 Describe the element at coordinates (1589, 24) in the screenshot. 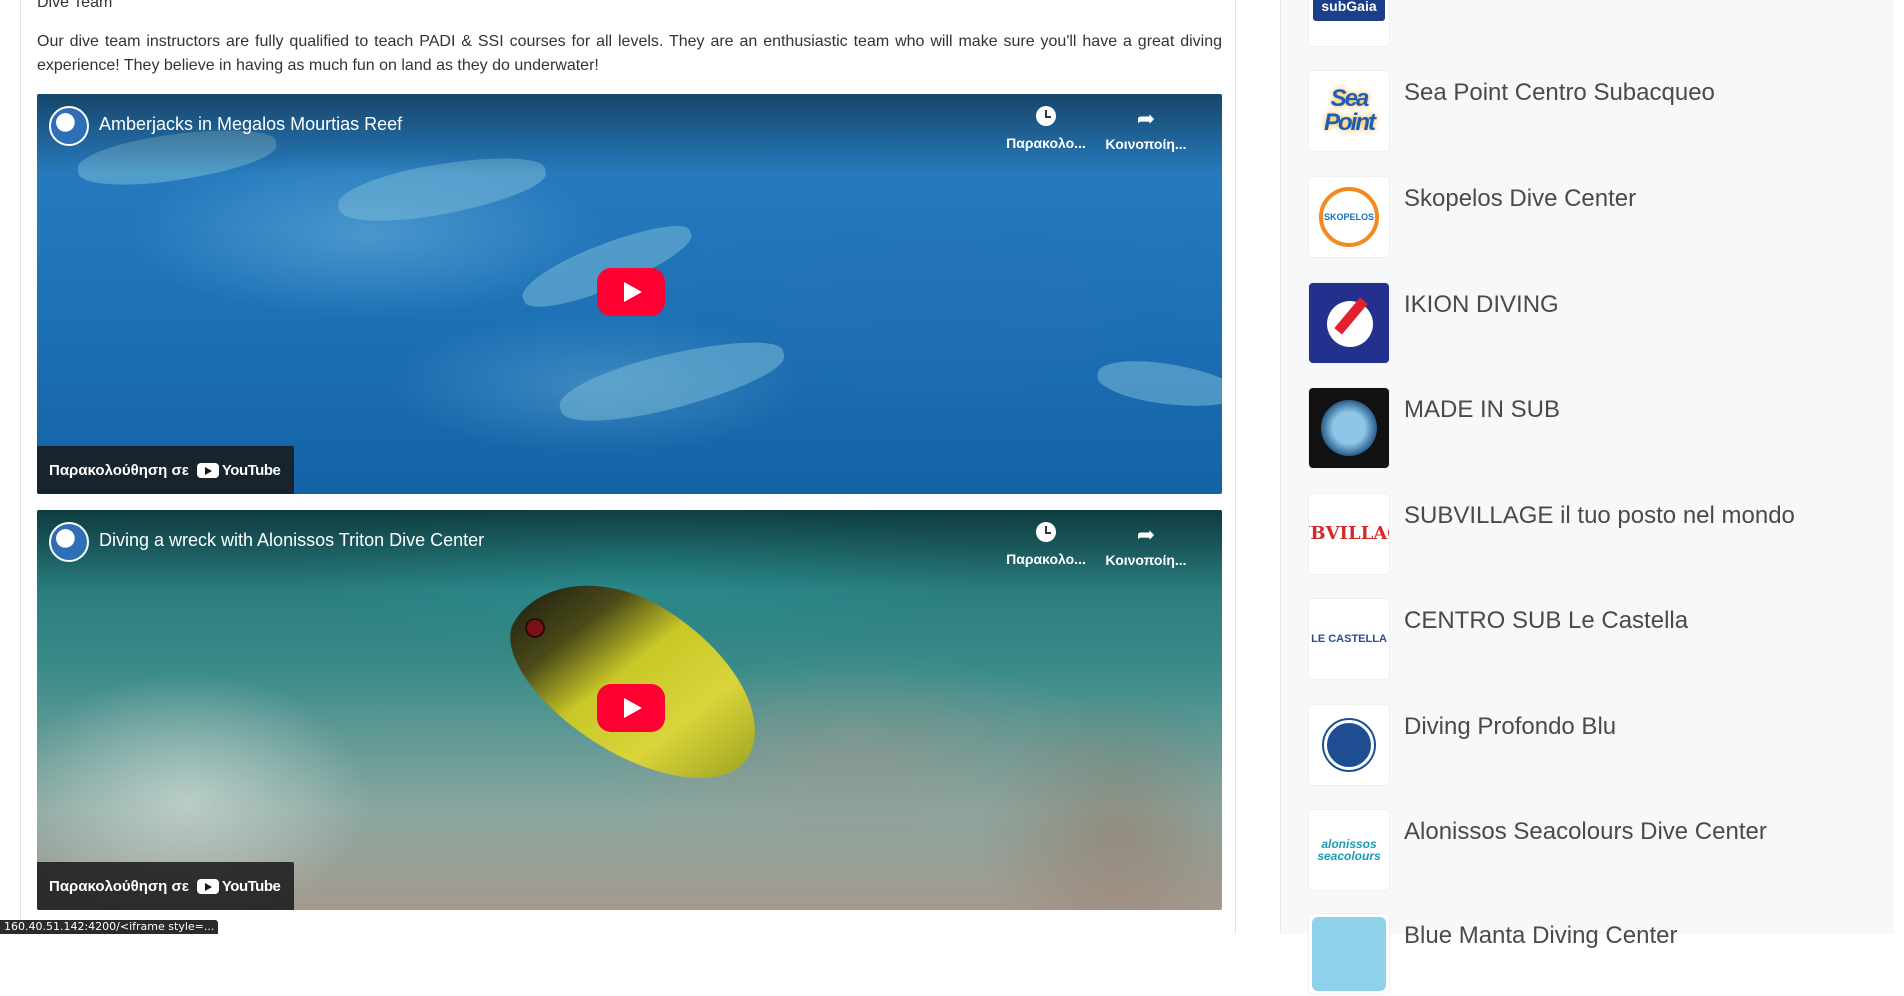

I see `dive-center-item-subgaia: subGaia` at that location.